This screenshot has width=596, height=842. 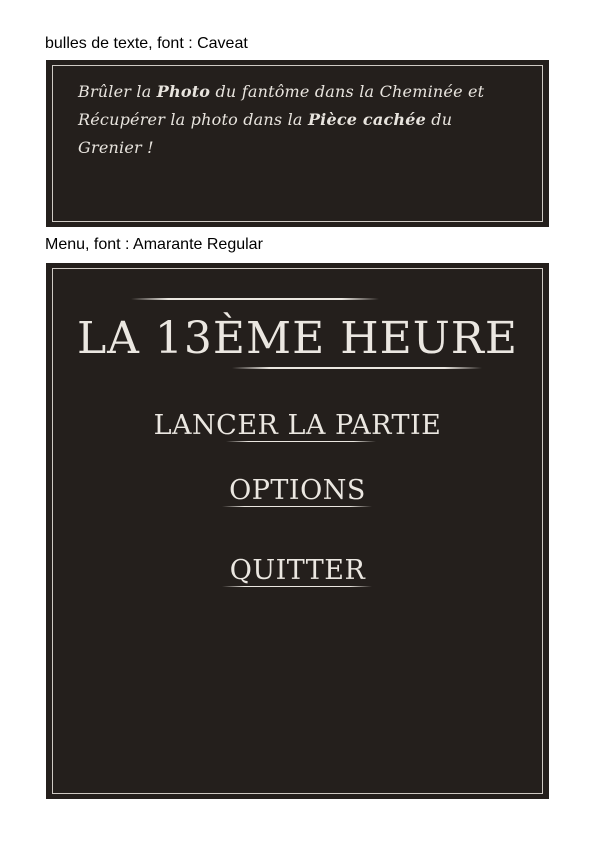 What do you see at coordinates (357, 368) in the screenshot?
I see `title-bottom-flourish` at bounding box center [357, 368].